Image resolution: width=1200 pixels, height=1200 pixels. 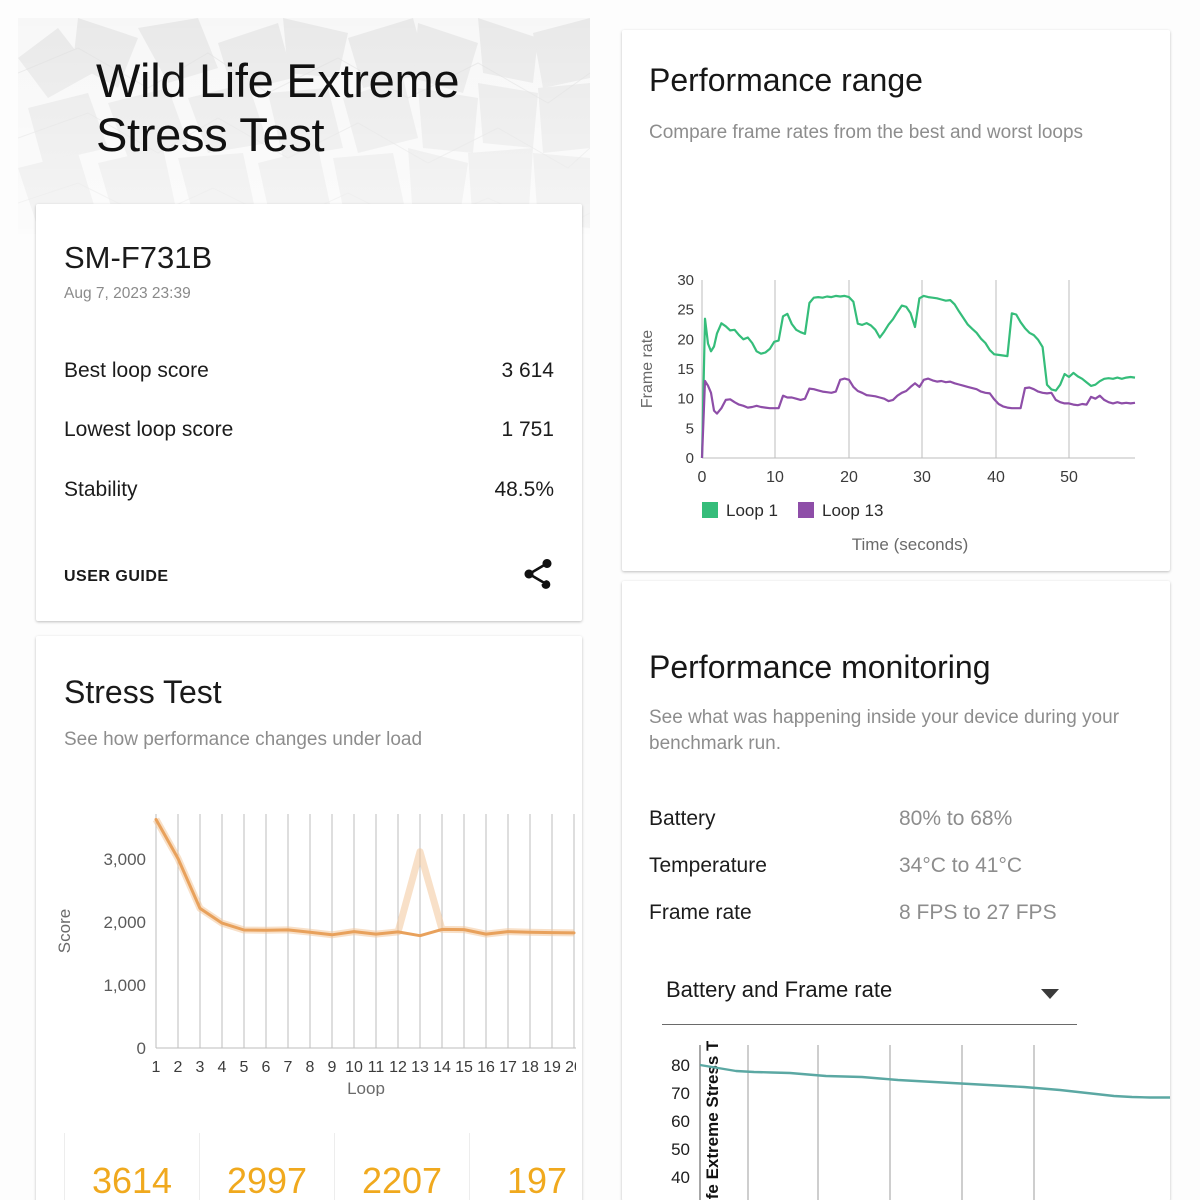 I want to click on score-label: Lowest loop score, so click(x=149, y=429).